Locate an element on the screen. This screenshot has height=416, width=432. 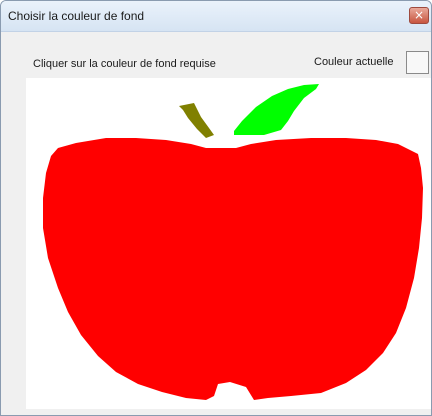
title-bar: Choisir la couleur de fond × is located at coordinates (216, 16).